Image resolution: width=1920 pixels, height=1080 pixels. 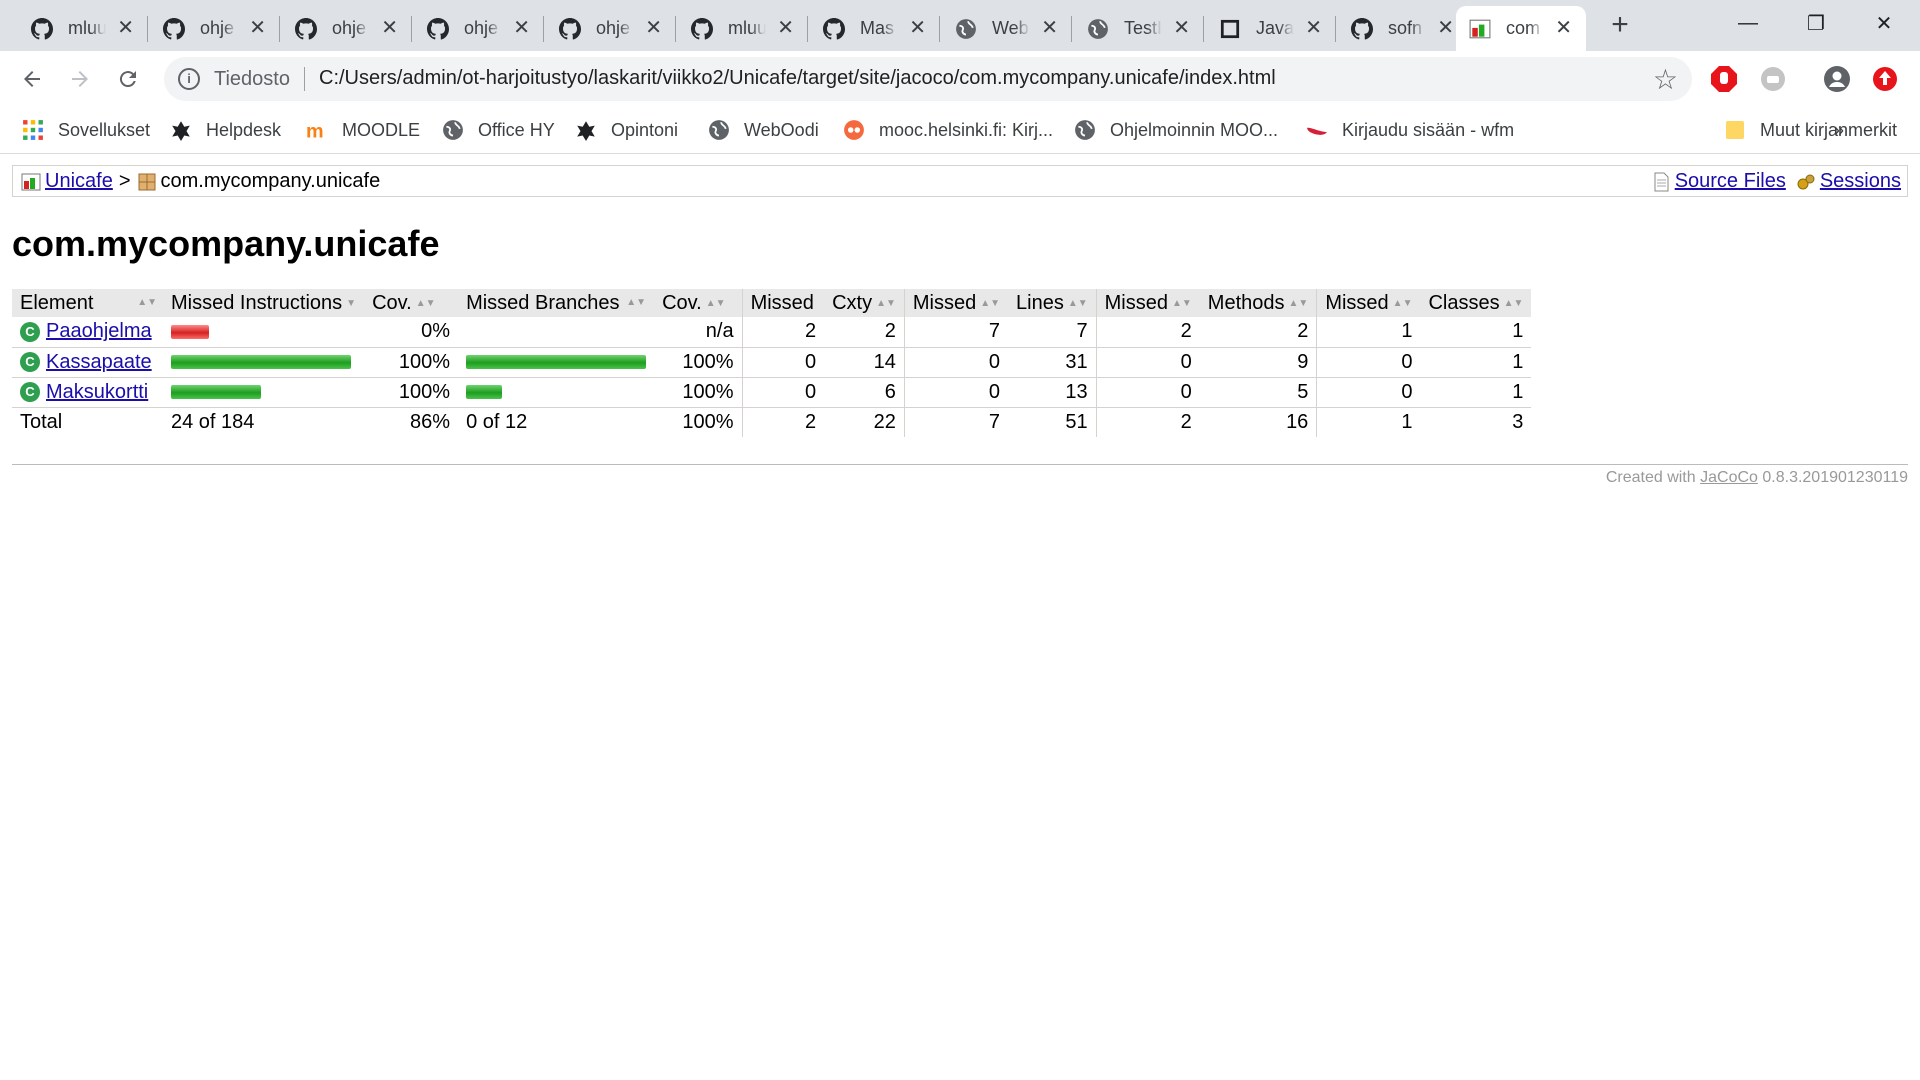 I want to click on bookmark-item: Kirjaudu sisään - wfm, so click(x=1410, y=130).